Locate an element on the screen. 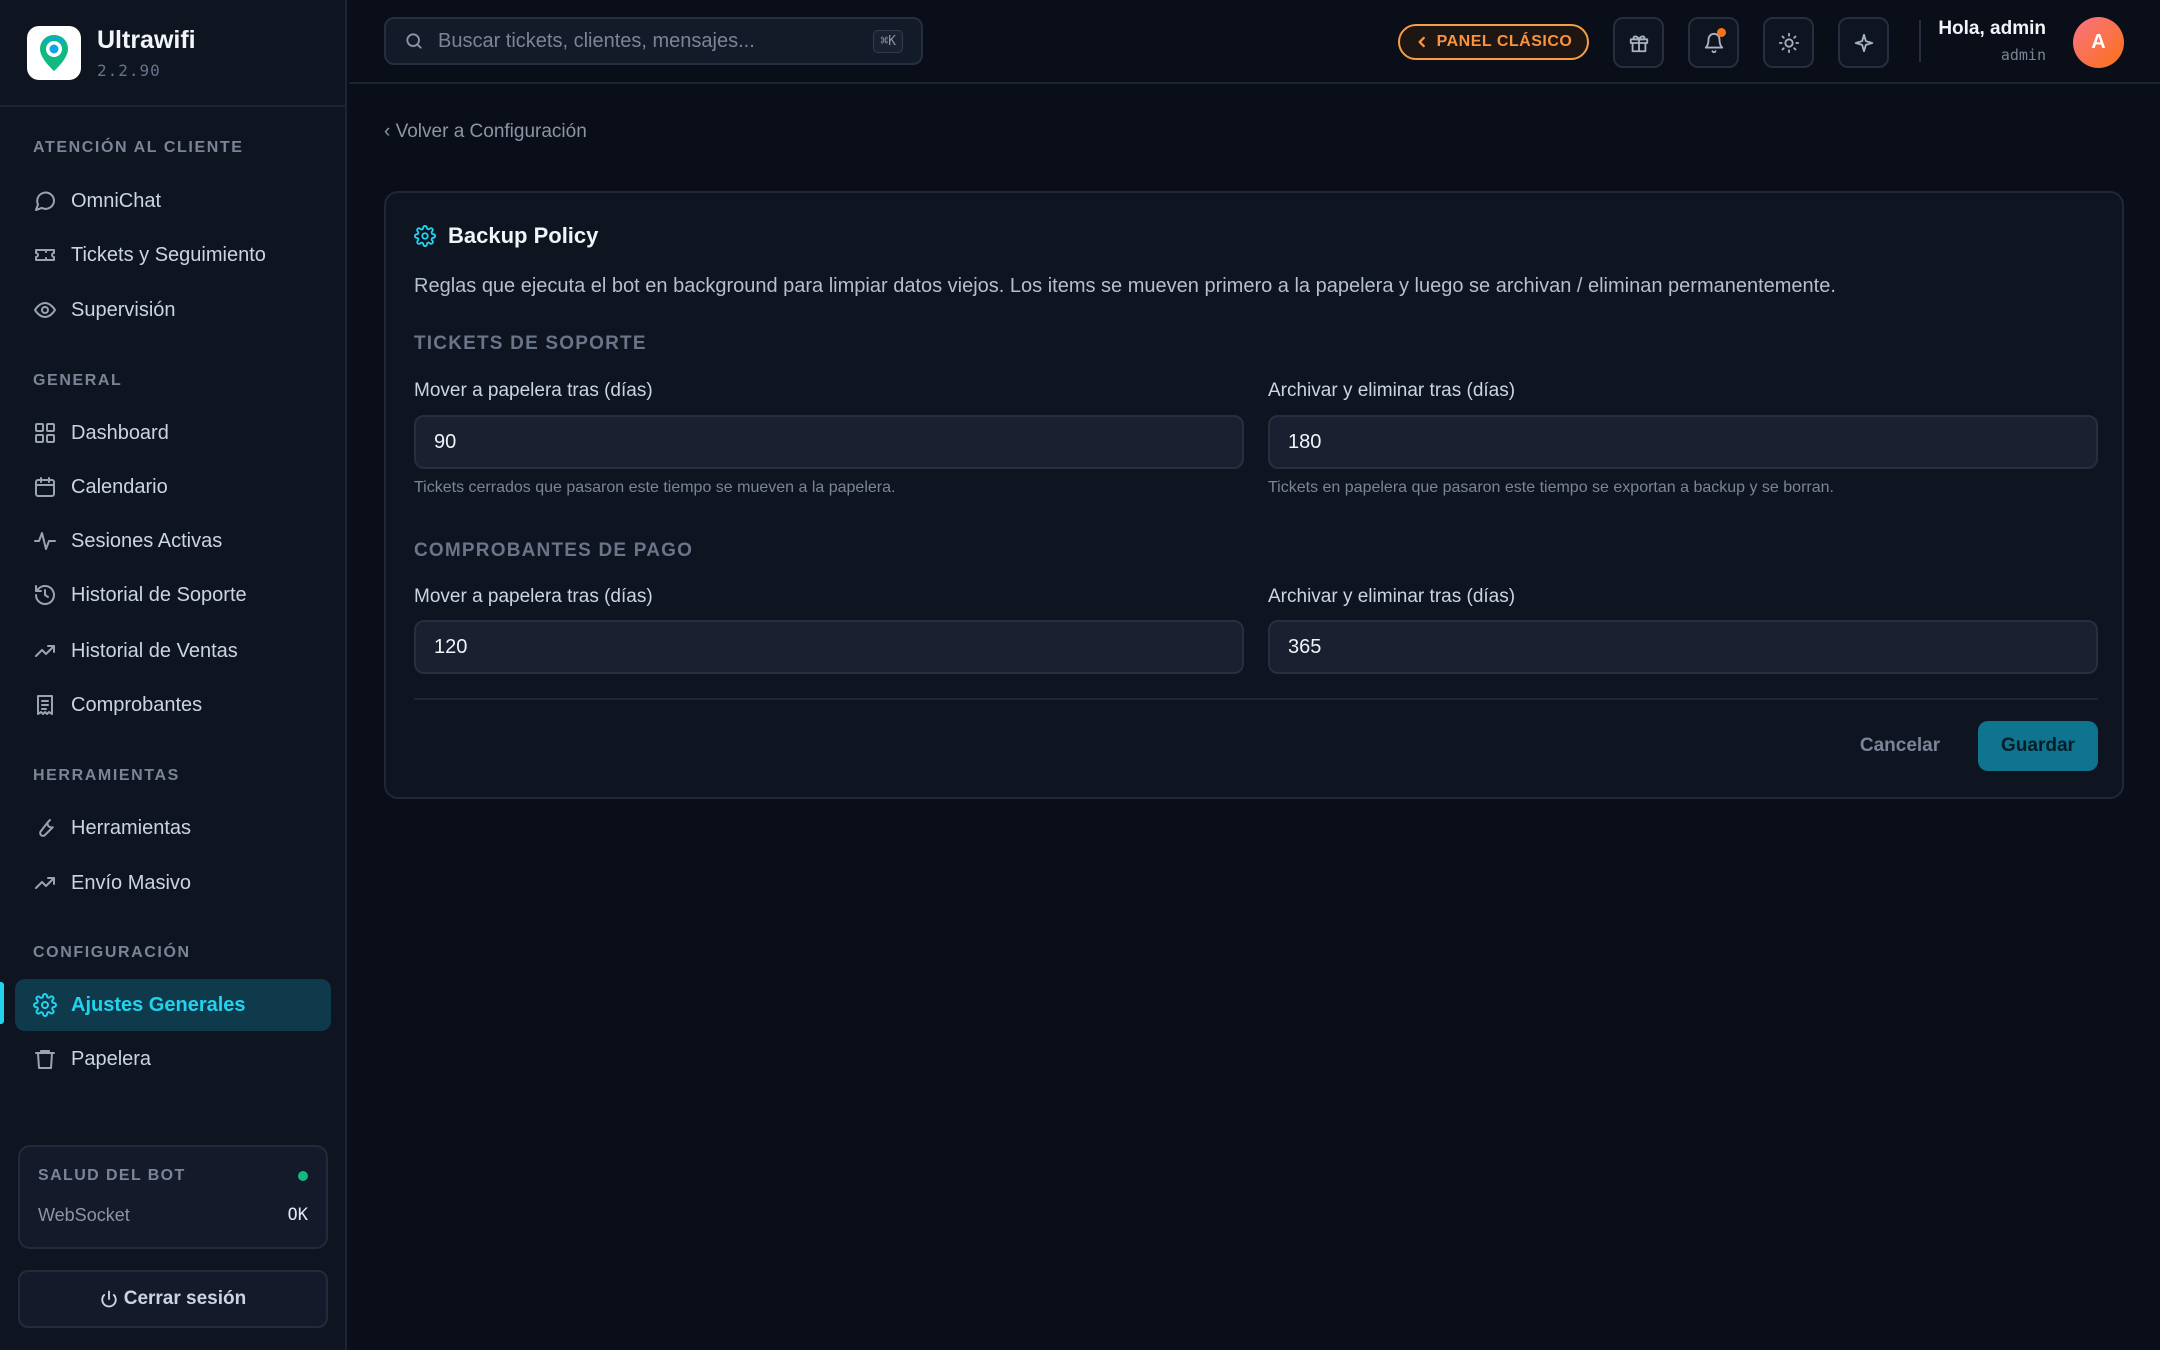 This screenshot has height=1350, width=2160. tickets-trash-days-input is located at coordinates (829, 442).